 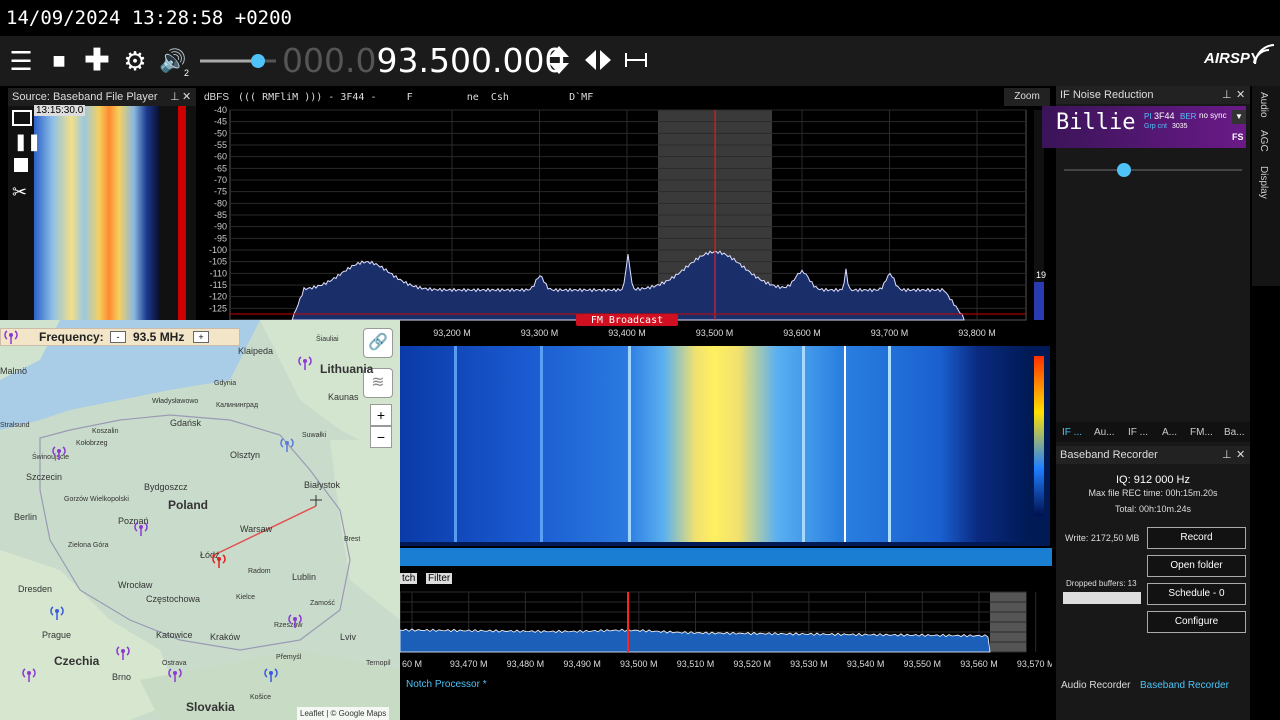 What do you see at coordinates (261, 697) in the screenshot?
I see `map-place-label: Košice` at bounding box center [261, 697].